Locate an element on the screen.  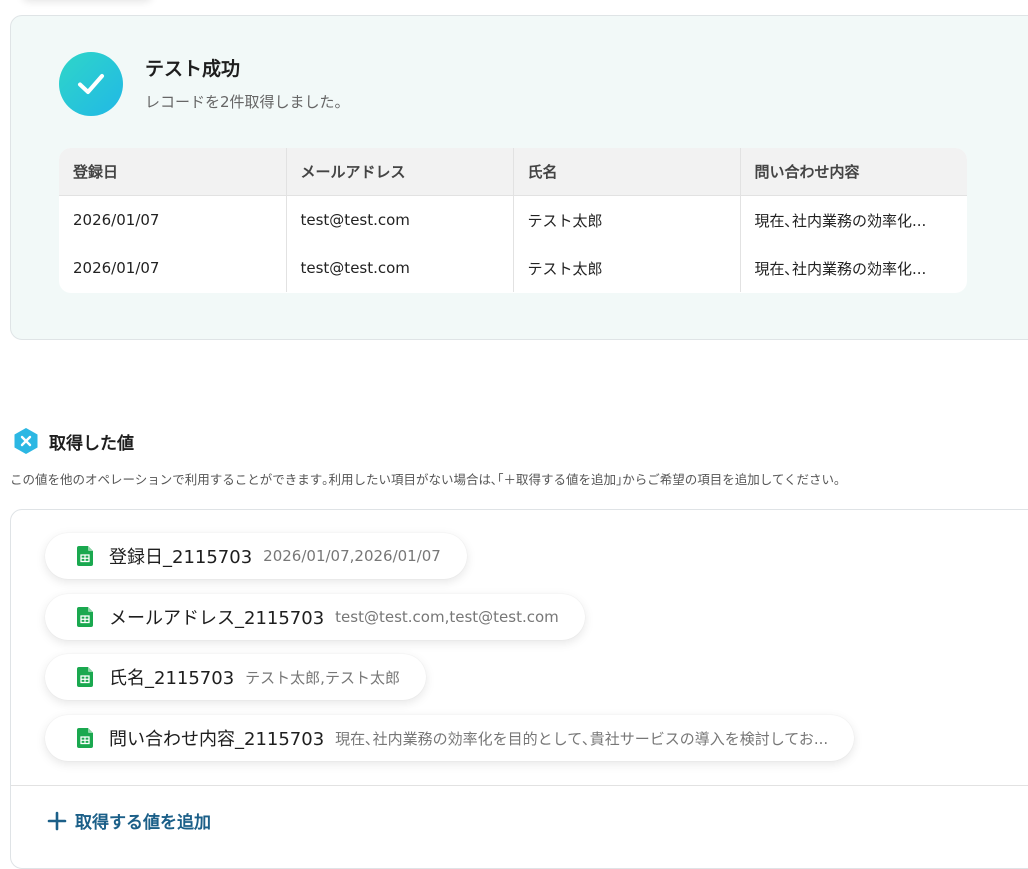
acquired-values-title: 取得した値 is located at coordinates (91, 443).